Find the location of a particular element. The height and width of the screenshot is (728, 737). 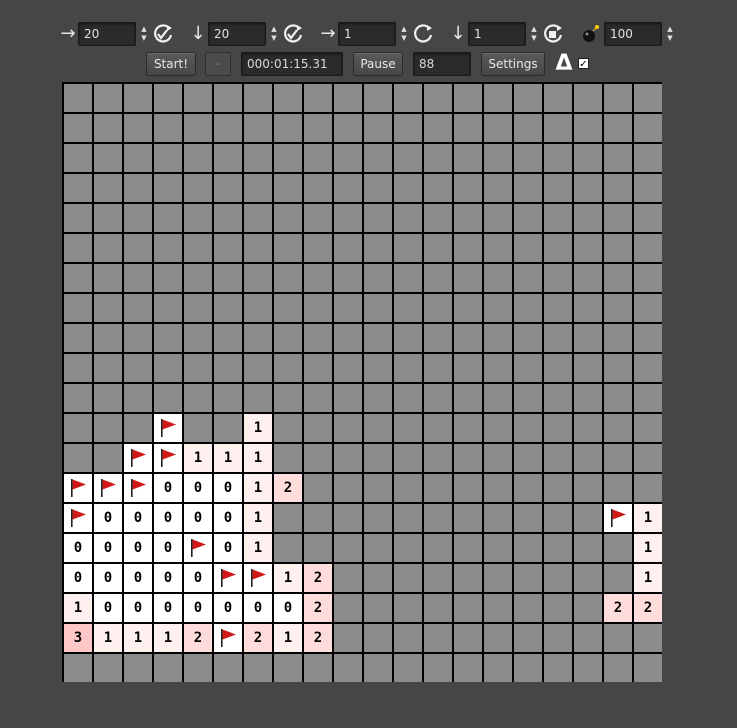

start-button: Start! is located at coordinates (171, 64).